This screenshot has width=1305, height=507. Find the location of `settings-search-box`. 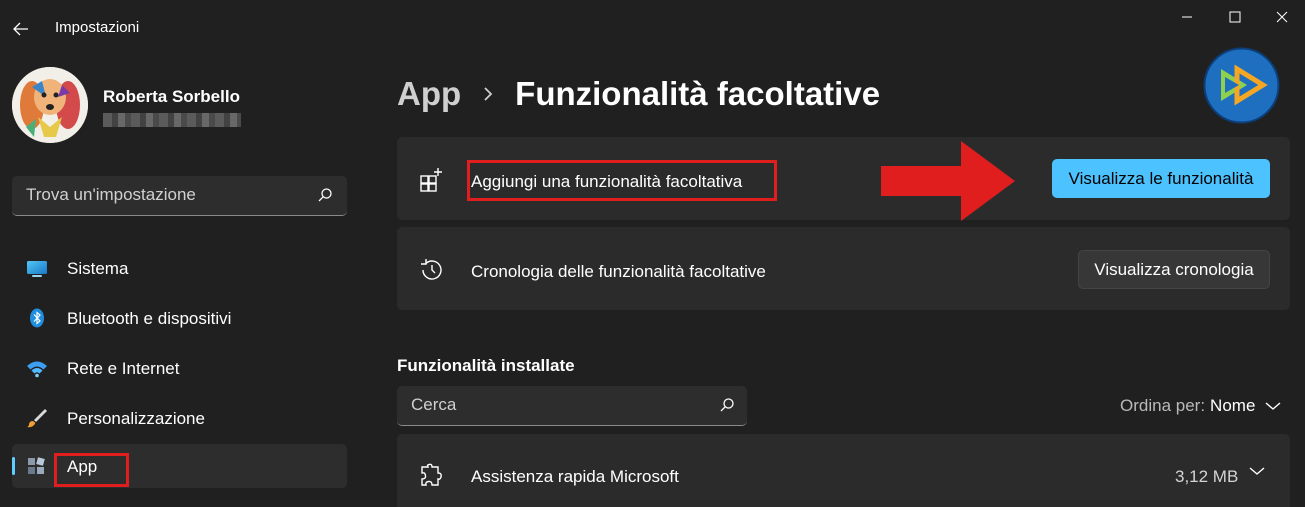

settings-search-box is located at coordinates (179, 196).